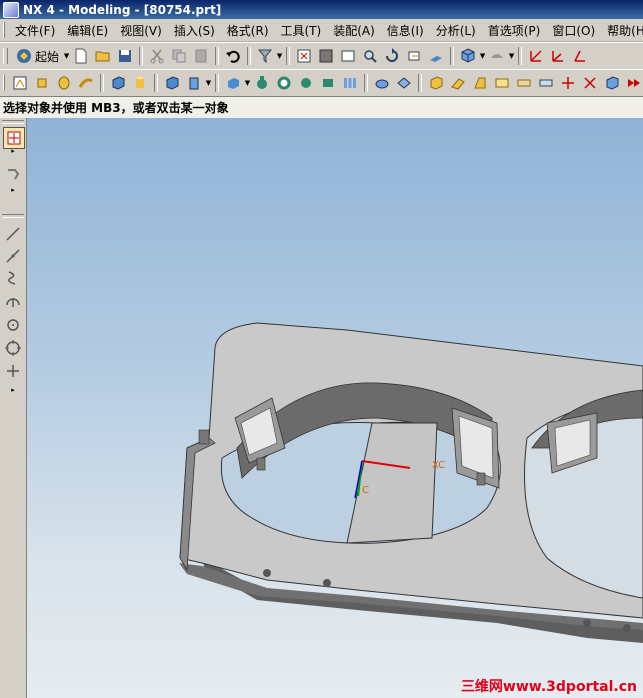  I want to click on polyline-button, so click(13, 256).